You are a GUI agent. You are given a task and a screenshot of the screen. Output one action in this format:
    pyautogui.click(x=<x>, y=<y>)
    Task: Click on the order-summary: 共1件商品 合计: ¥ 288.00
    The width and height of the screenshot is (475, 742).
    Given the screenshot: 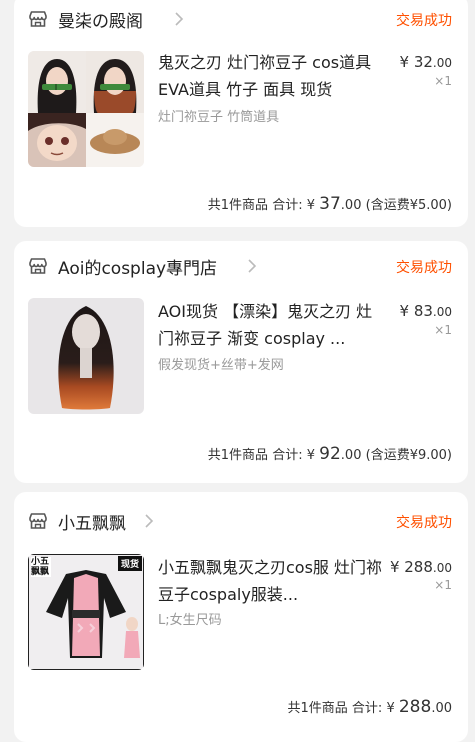 What is the action you would take?
    pyautogui.click(x=369, y=707)
    